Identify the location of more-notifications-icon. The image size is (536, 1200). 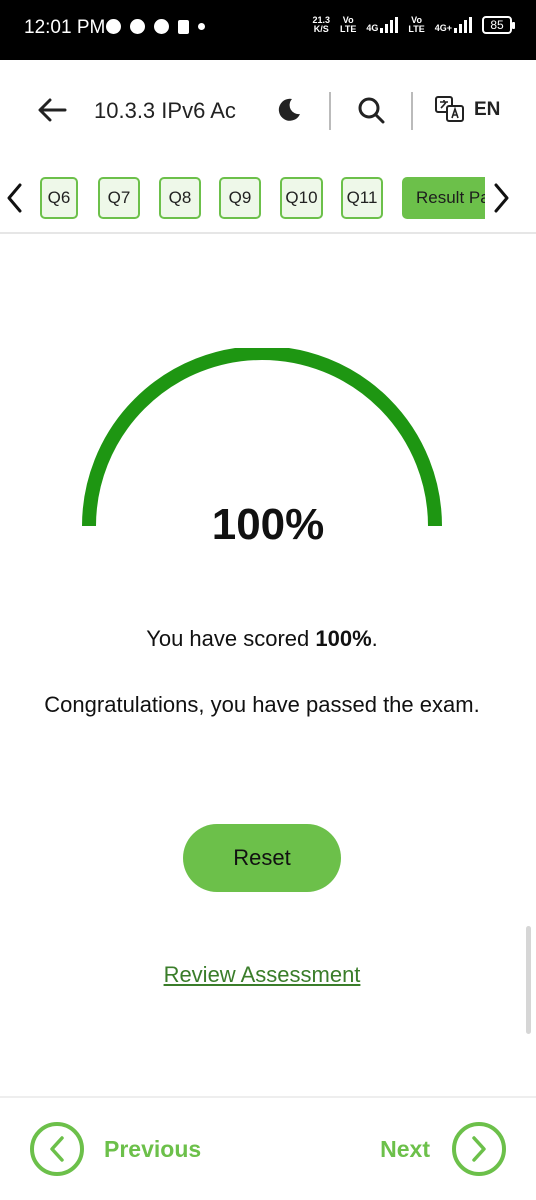
(201, 26).